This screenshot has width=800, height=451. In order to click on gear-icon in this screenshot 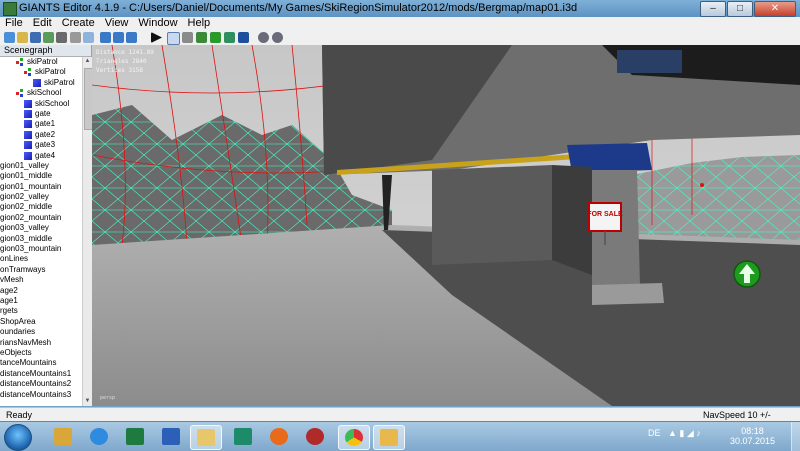, I will do `click(263, 37)`.